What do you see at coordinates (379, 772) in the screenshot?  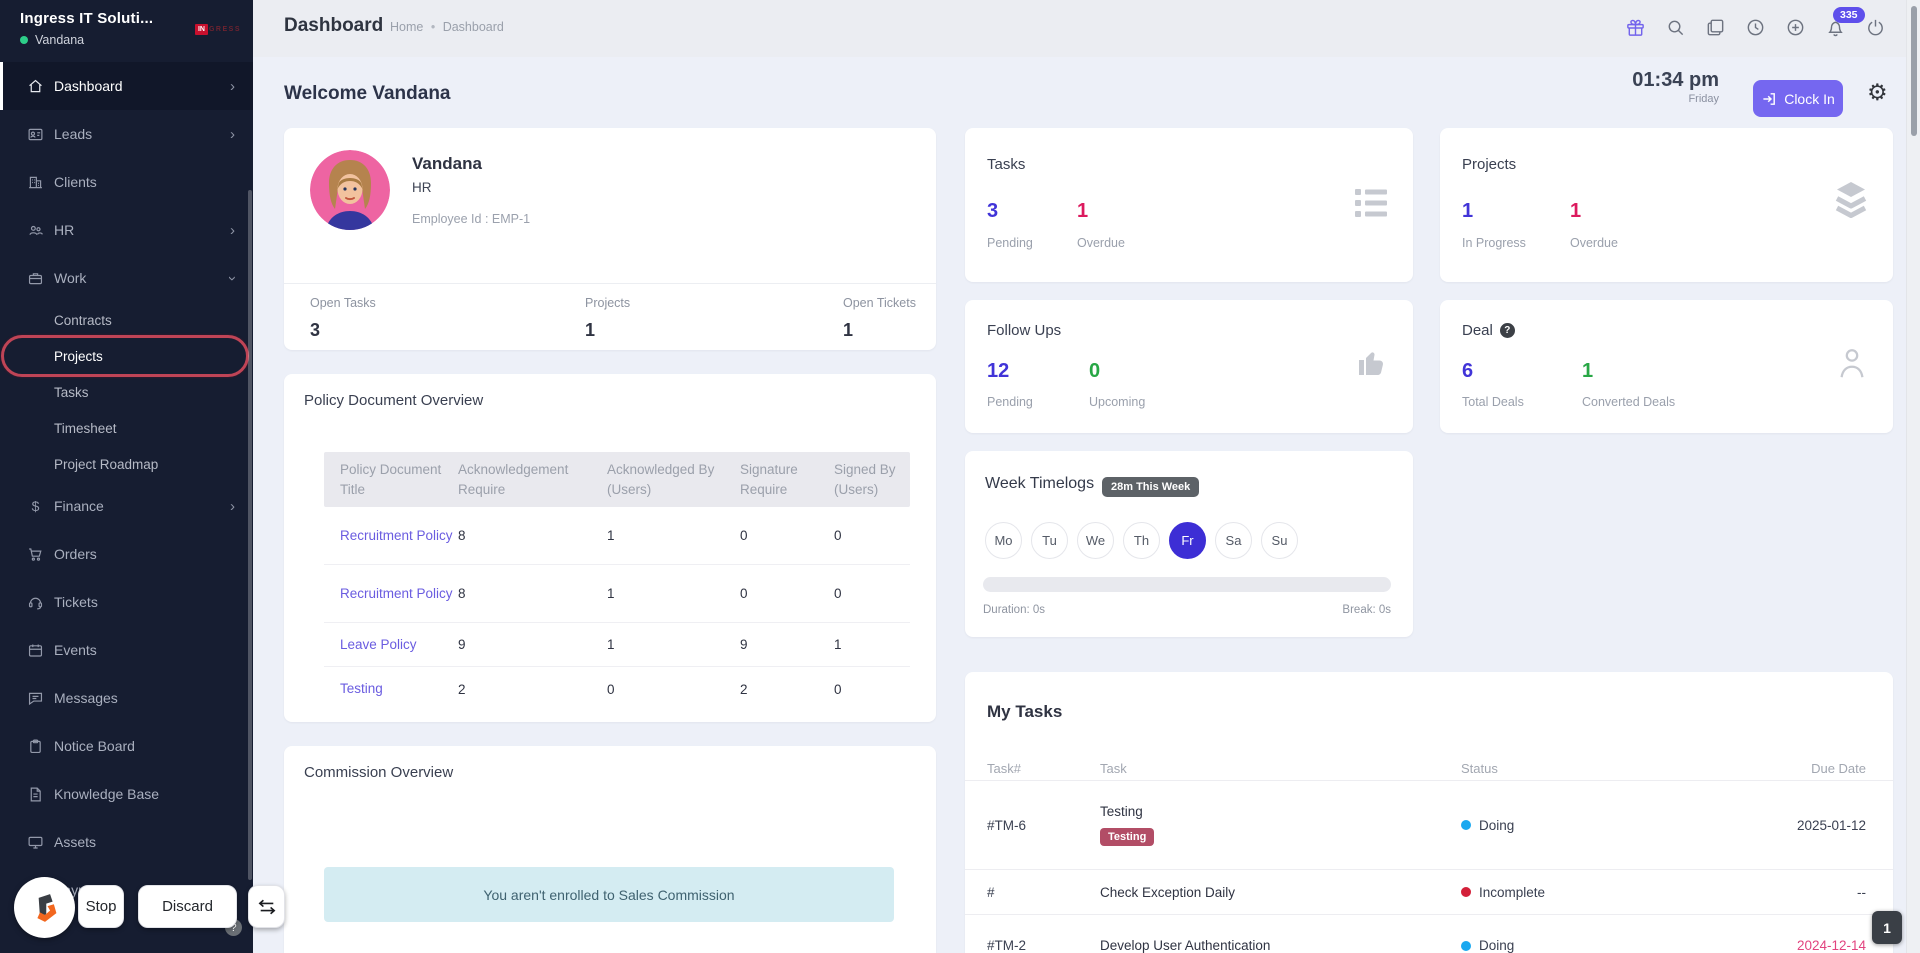 I see `commission-title: Commission Overview` at bounding box center [379, 772].